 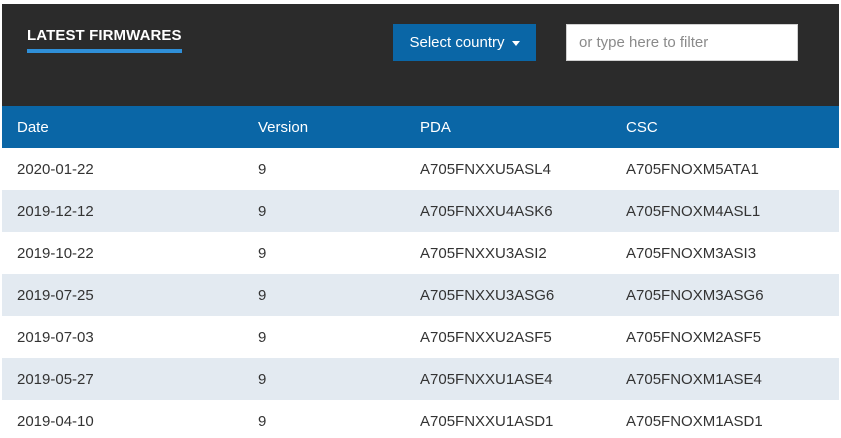 I want to click on cell-csc: A705FNOXM3ASG6, so click(x=732, y=295).